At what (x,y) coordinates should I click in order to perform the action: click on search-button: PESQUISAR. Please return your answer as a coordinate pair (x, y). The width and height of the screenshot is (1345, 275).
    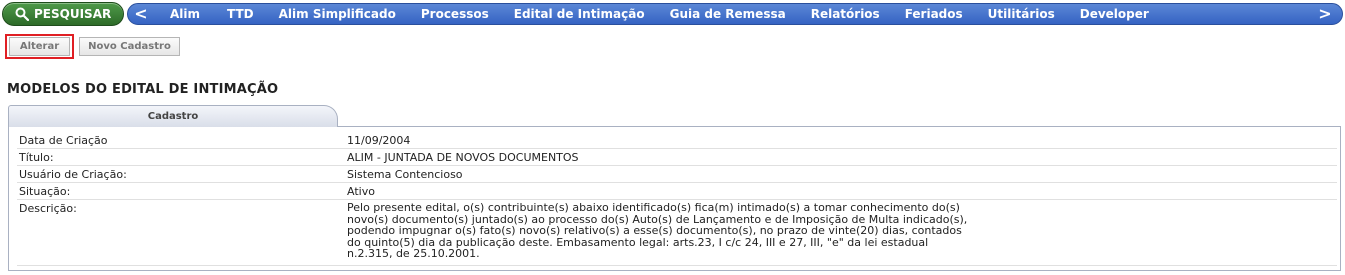
    Looking at the image, I should click on (63, 14).